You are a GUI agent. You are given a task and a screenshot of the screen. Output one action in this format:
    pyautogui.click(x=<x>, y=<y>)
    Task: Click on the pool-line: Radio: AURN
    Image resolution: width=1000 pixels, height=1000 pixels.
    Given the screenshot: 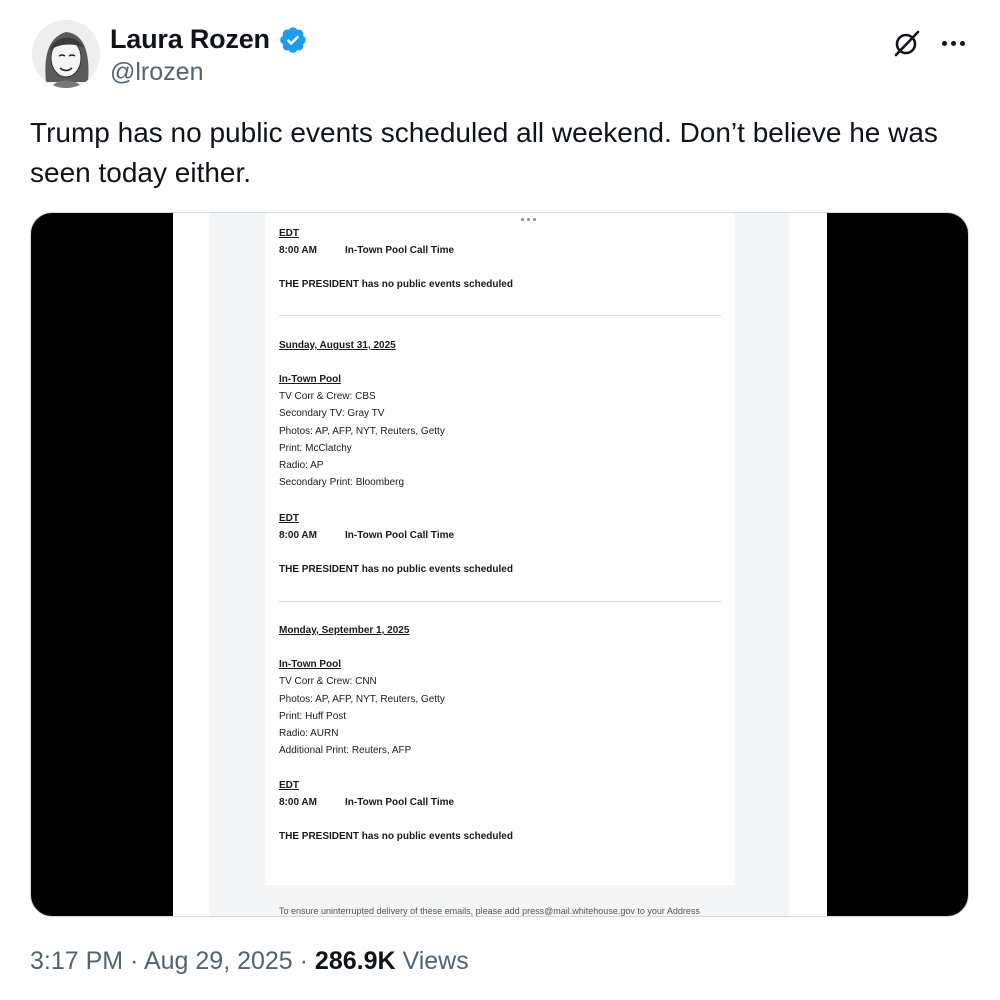 What is the action you would take?
    pyautogui.click(x=309, y=733)
    